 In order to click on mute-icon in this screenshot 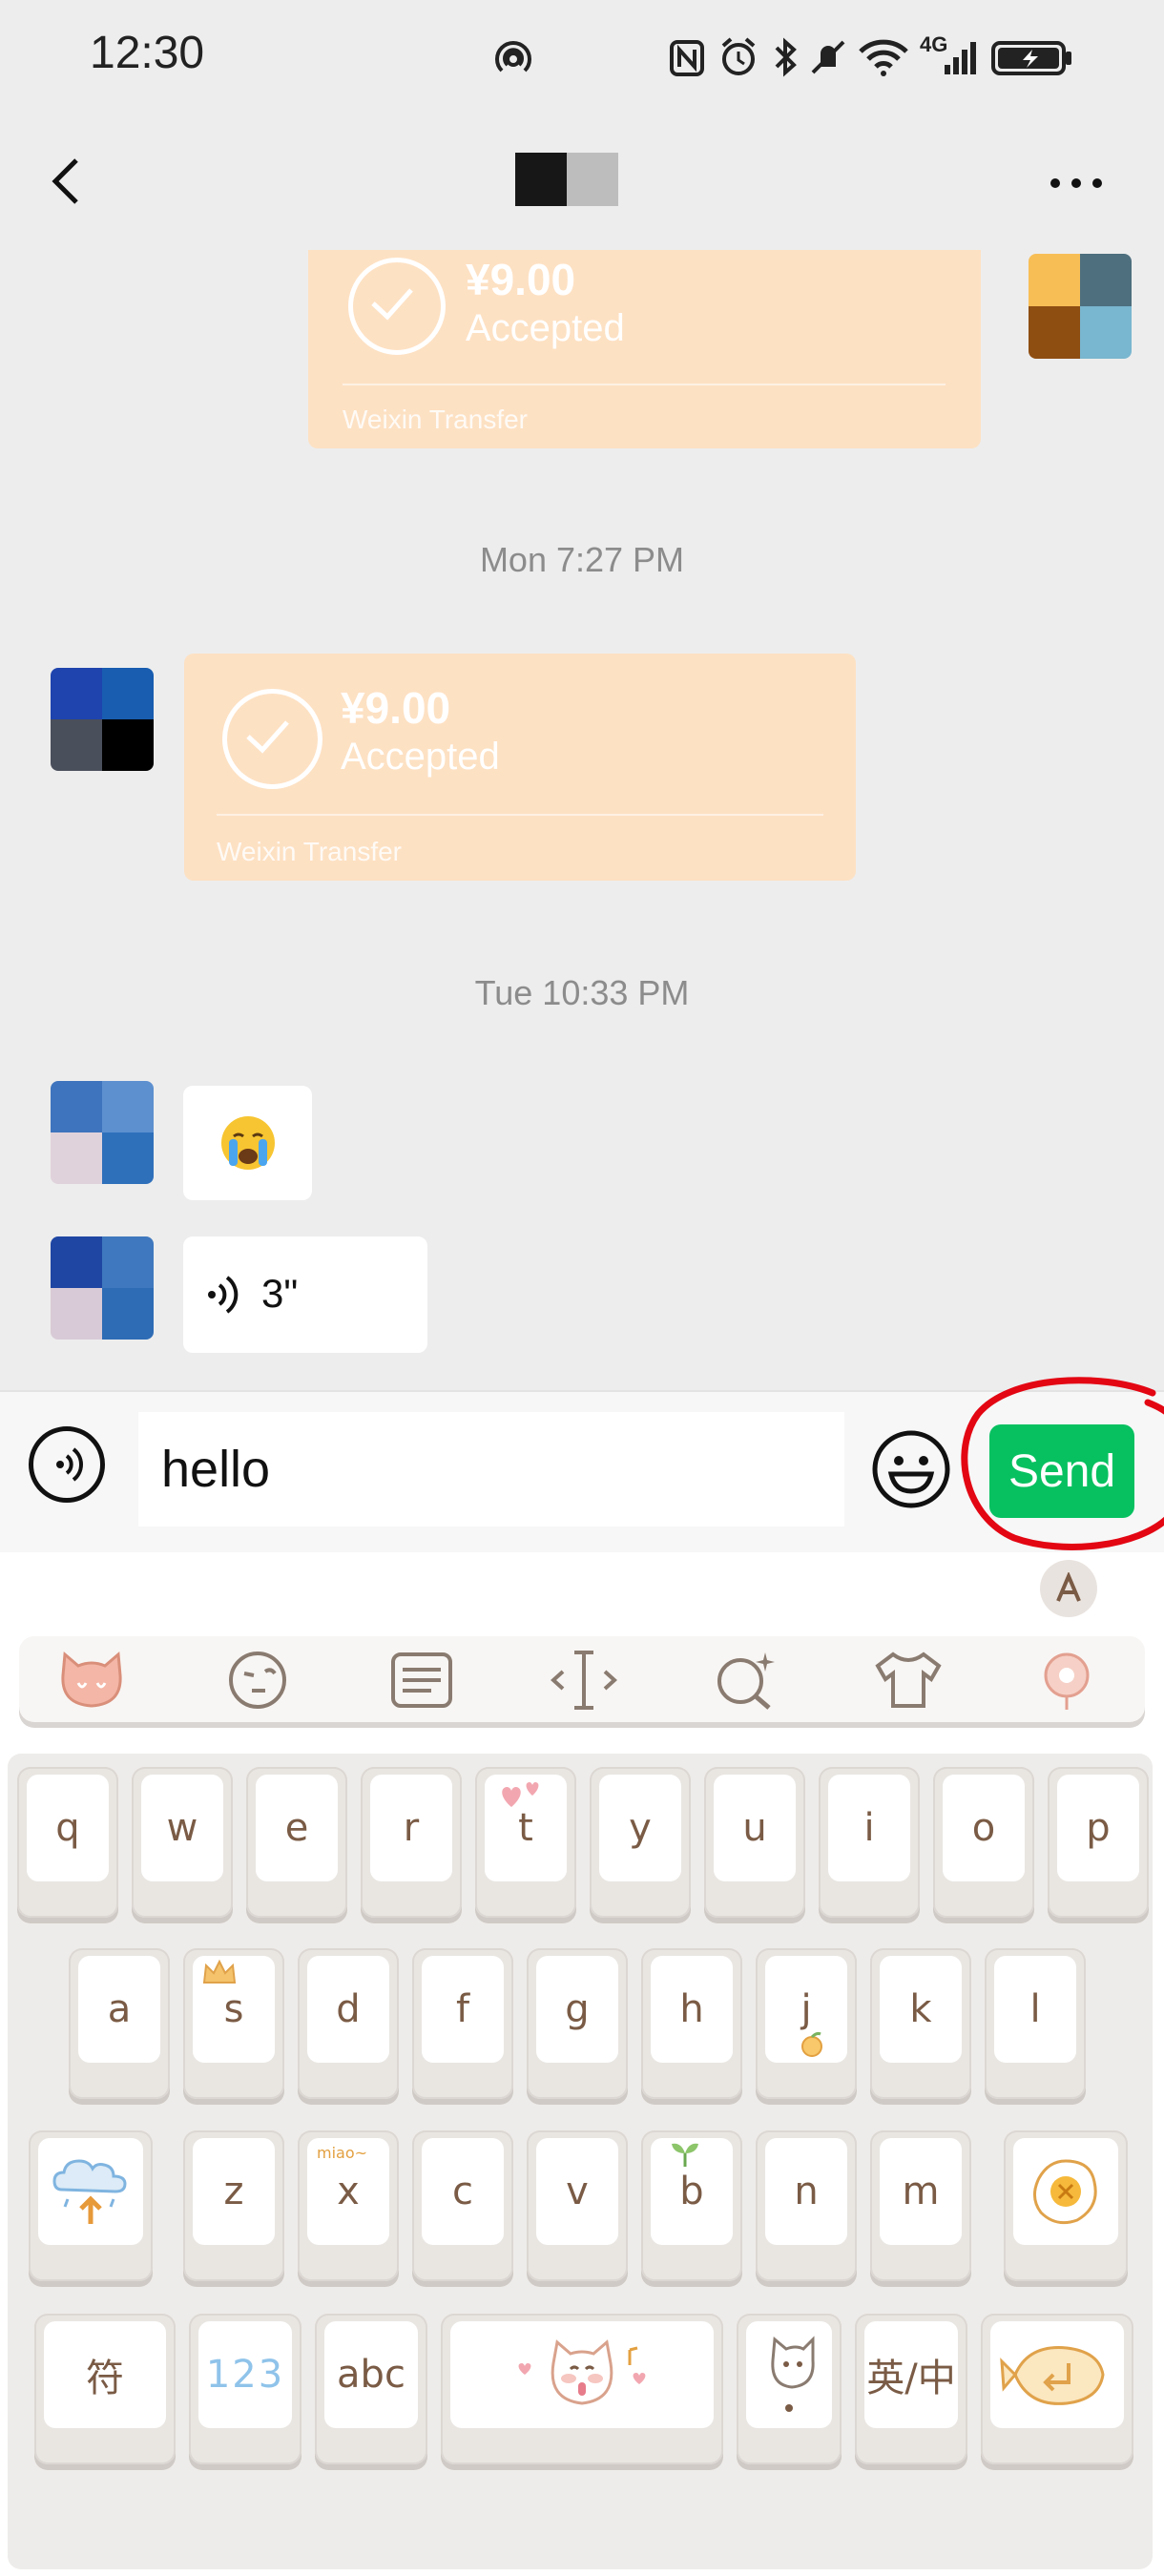, I will do `click(828, 57)`.